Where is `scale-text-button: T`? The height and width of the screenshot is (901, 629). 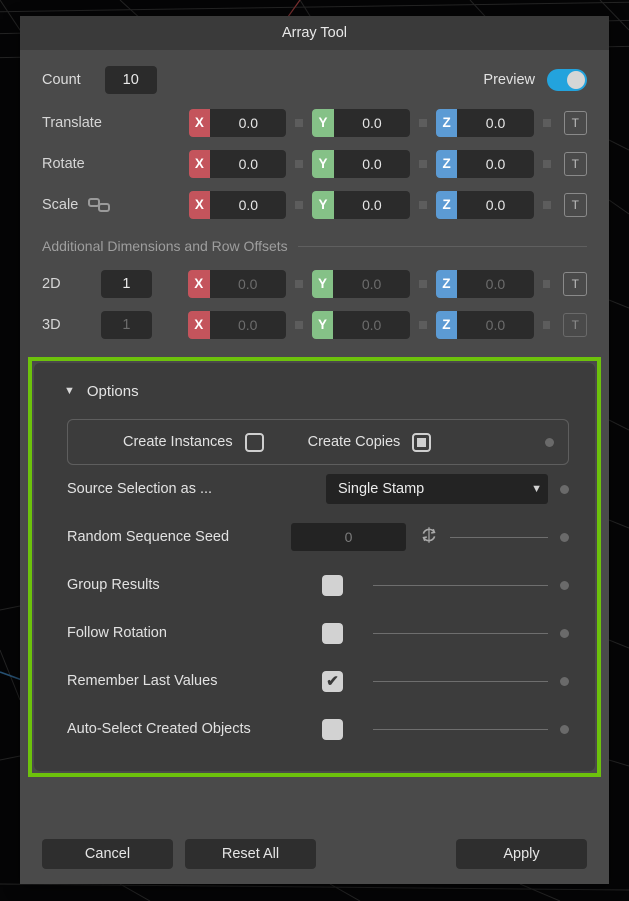 scale-text-button: T is located at coordinates (575, 204).